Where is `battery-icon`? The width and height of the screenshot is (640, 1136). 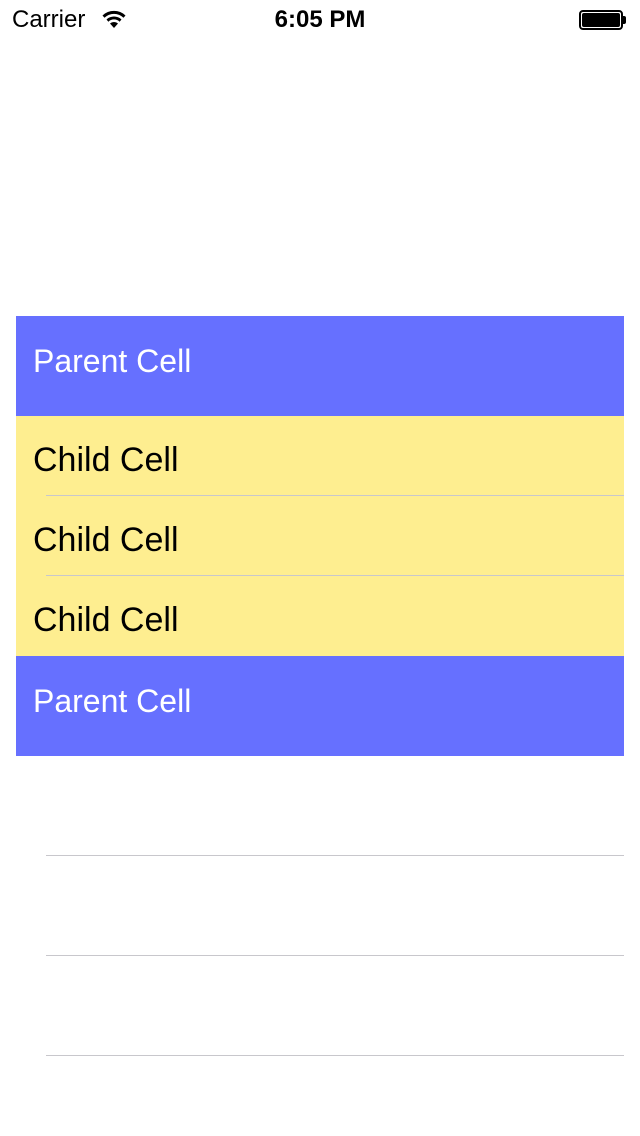 battery-icon is located at coordinates (603, 20).